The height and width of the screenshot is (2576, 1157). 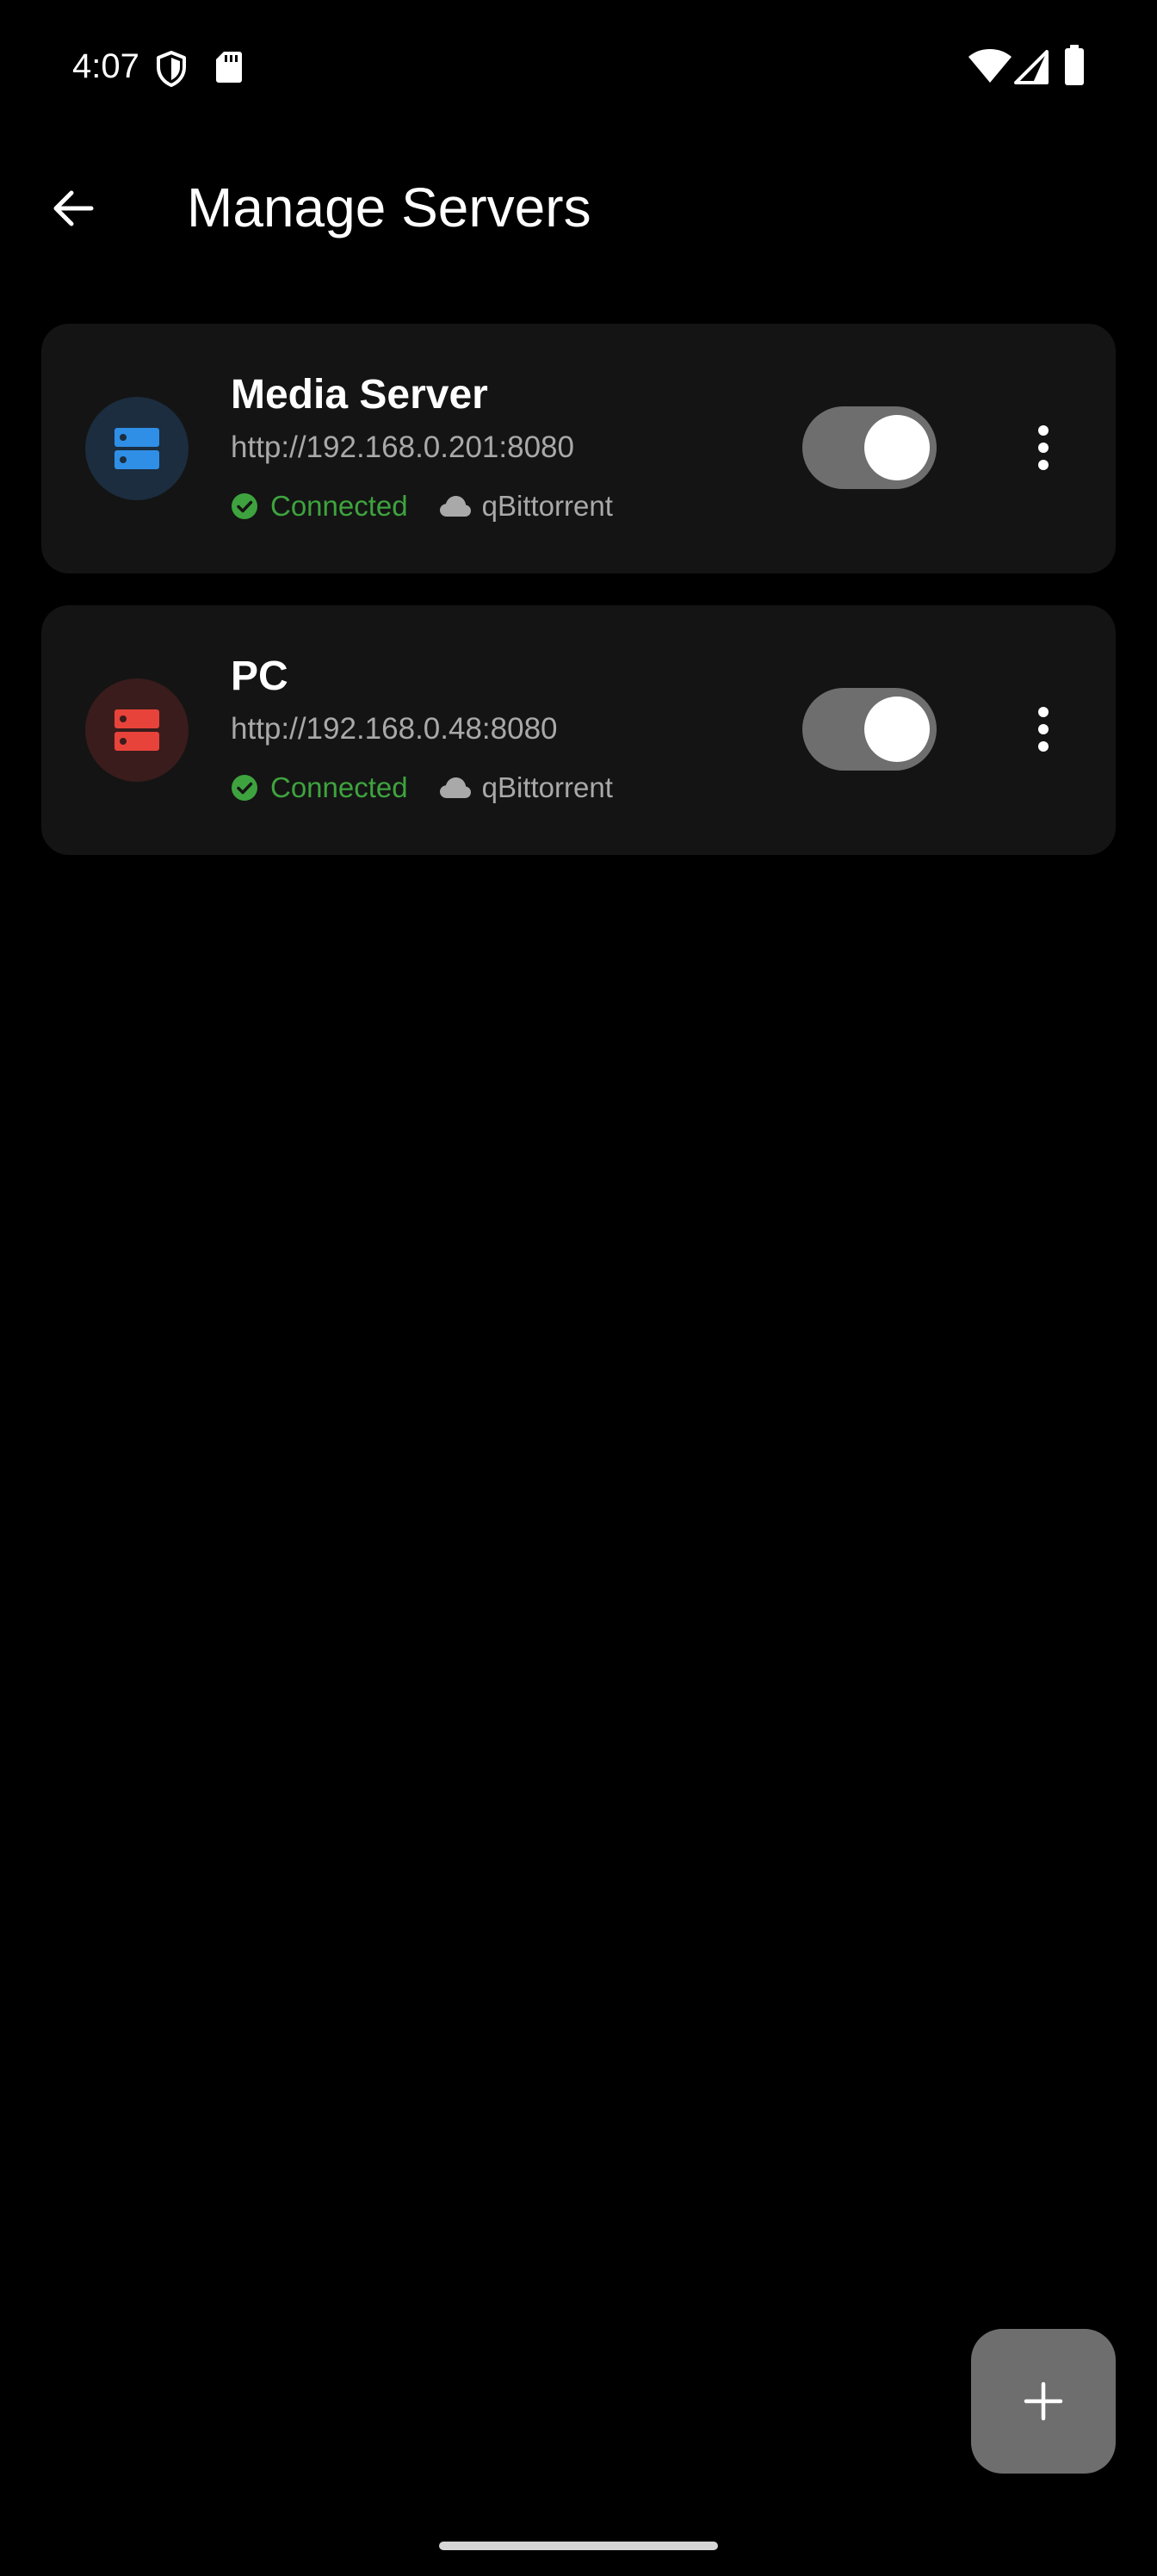 What do you see at coordinates (106, 66) in the screenshot?
I see `status-time: 4:07` at bounding box center [106, 66].